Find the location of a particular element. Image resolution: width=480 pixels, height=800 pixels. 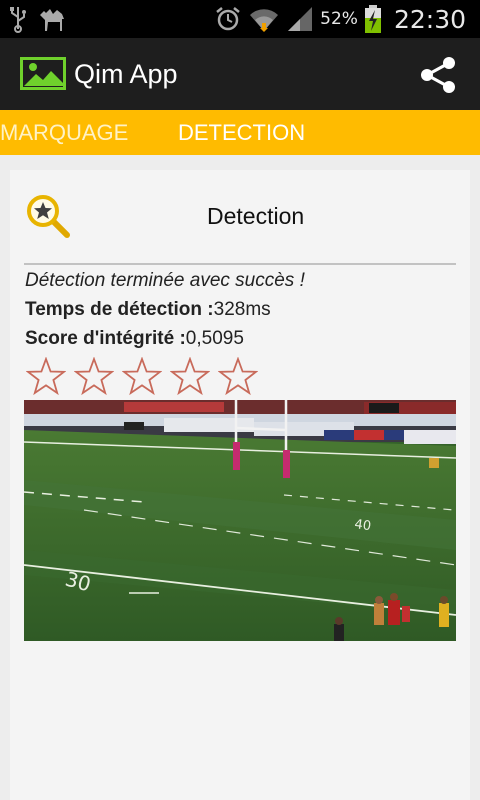

integrity-score-value: 0,5095 is located at coordinates (214, 338).